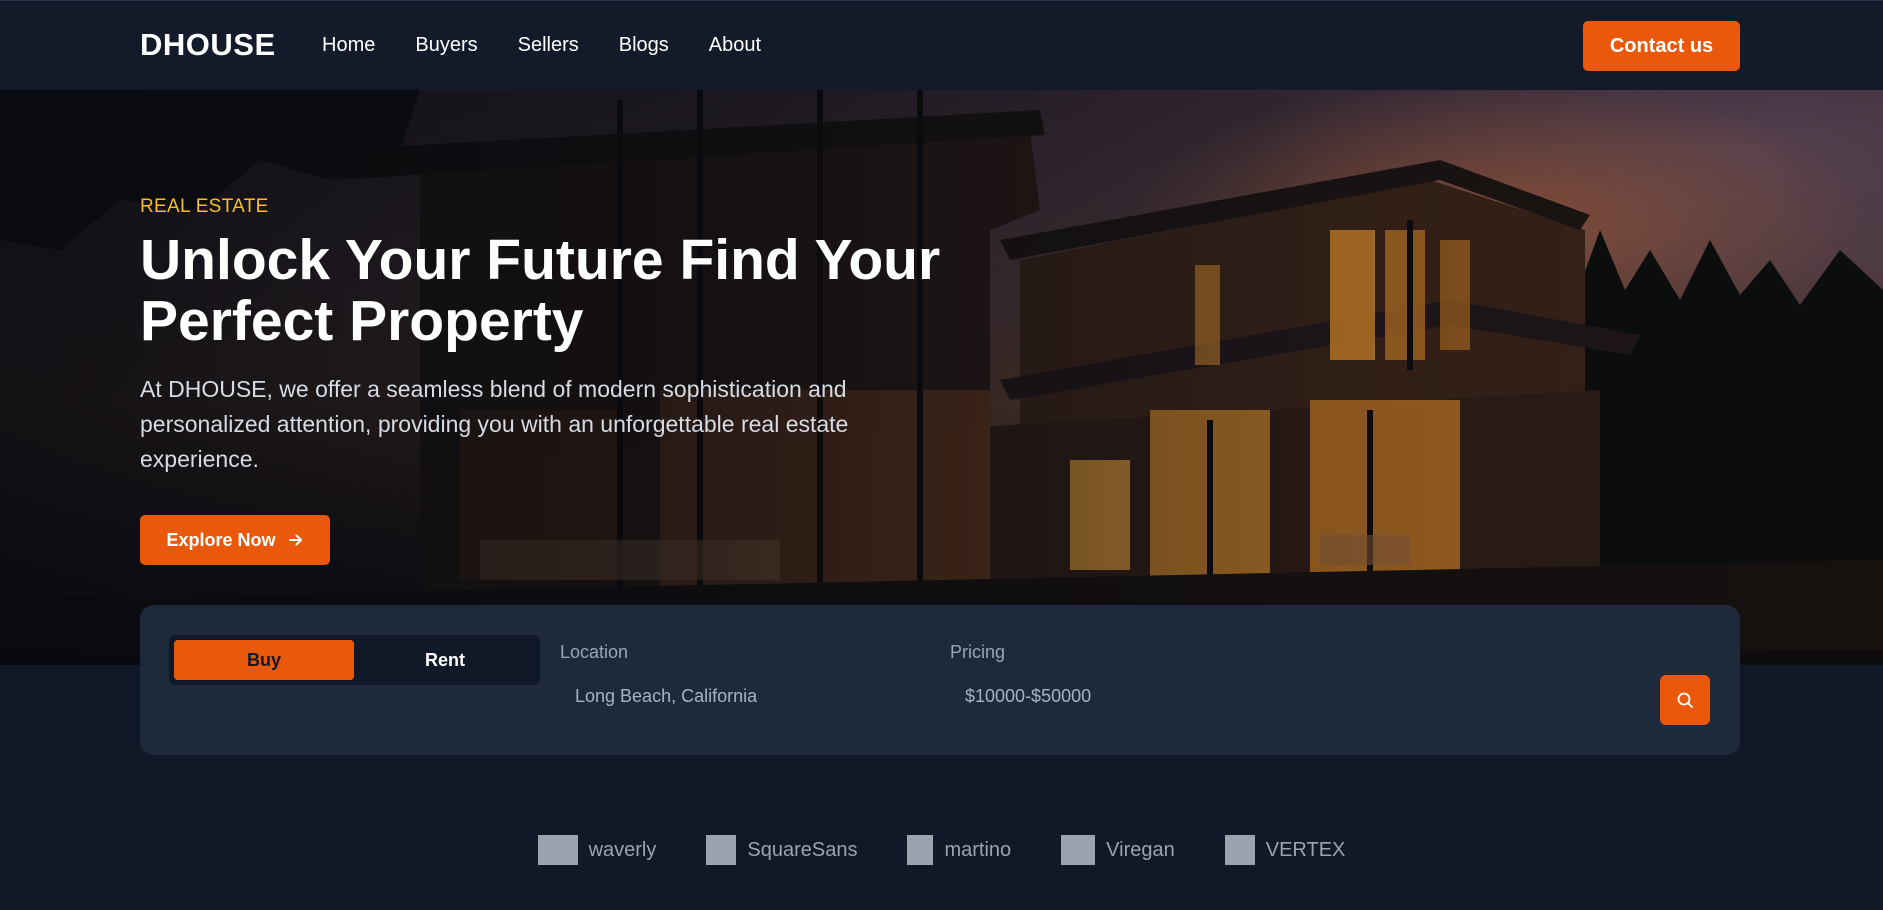 The width and height of the screenshot is (1883, 910). What do you see at coordinates (1661, 46) in the screenshot?
I see `contact-us-button: Contact us` at bounding box center [1661, 46].